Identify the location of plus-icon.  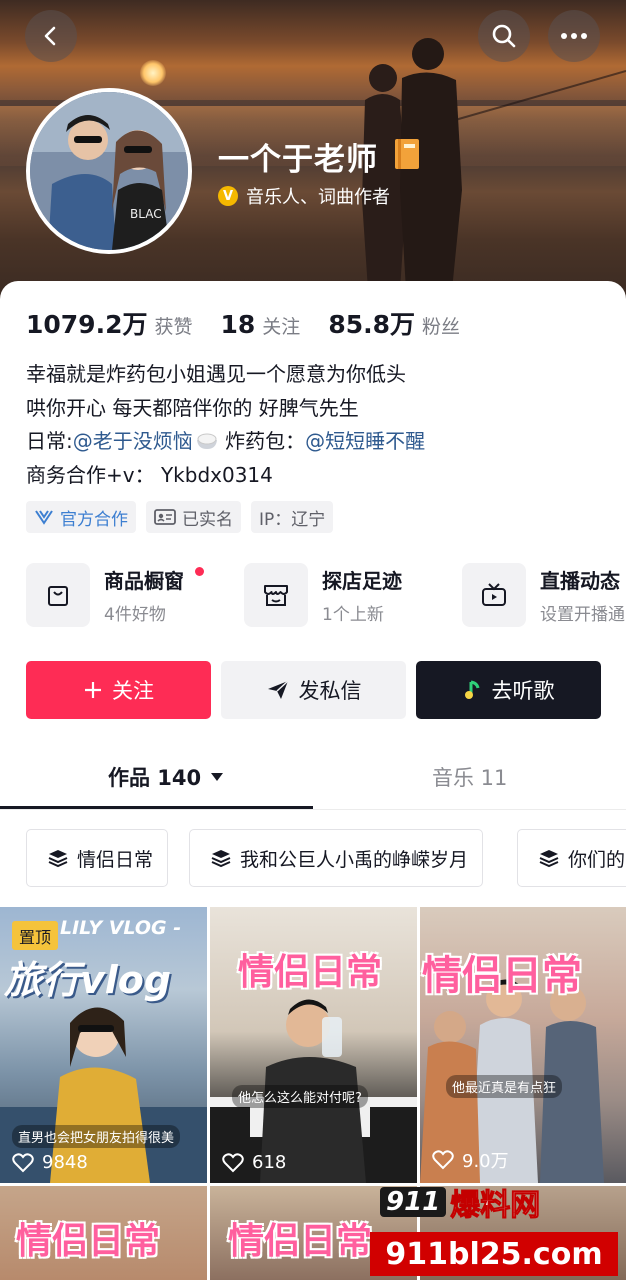
(93, 690).